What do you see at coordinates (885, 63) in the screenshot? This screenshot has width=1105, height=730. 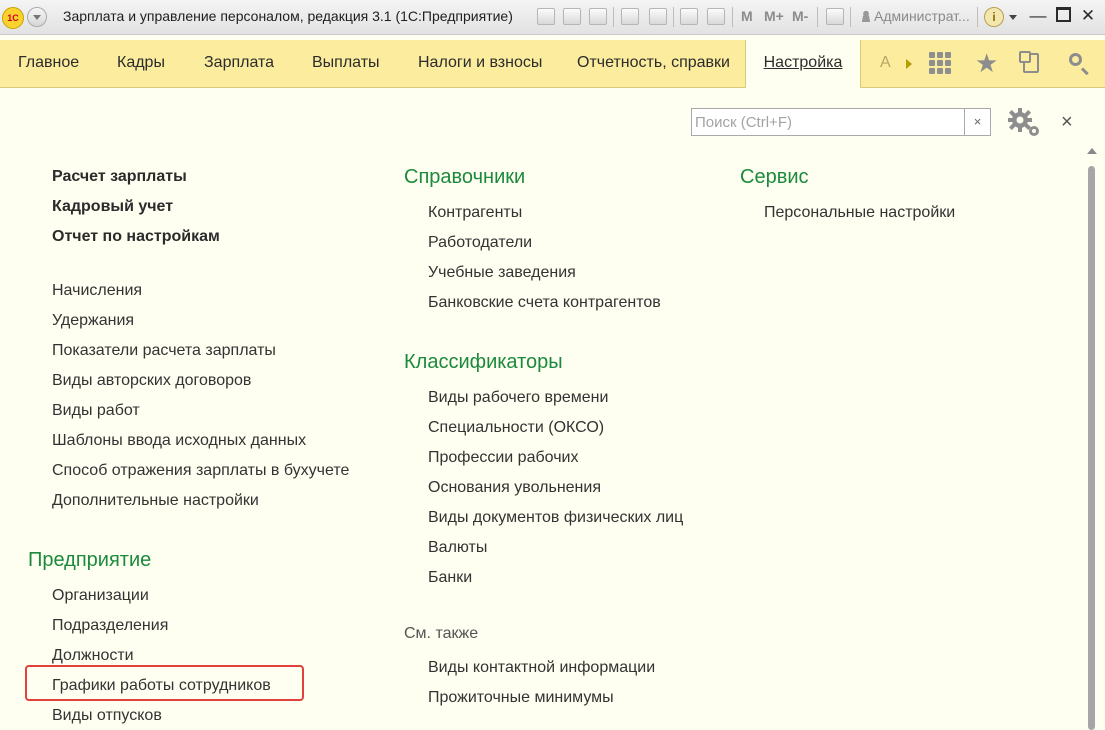 I see `section-more-label: А` at bounding box center [885, 63].